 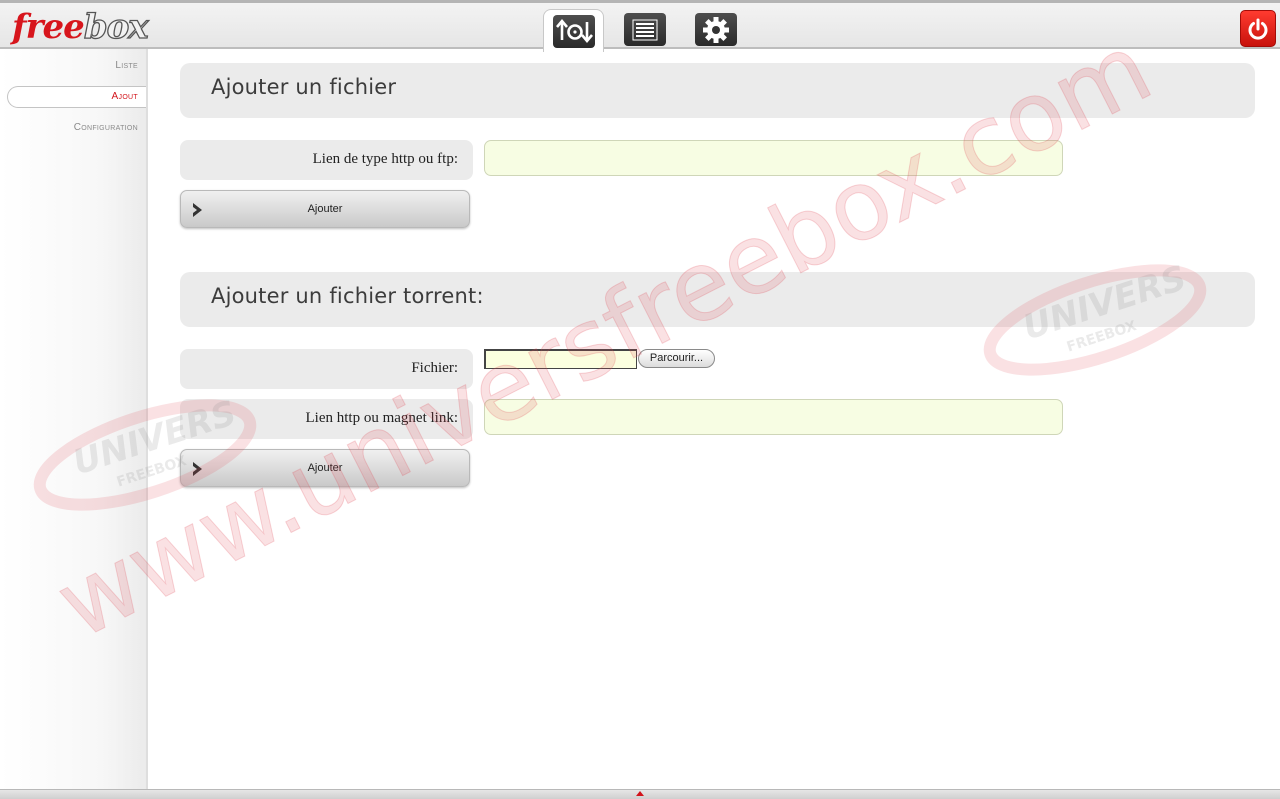 I want to click on upload-download-icon, so click(x=573, y=31).